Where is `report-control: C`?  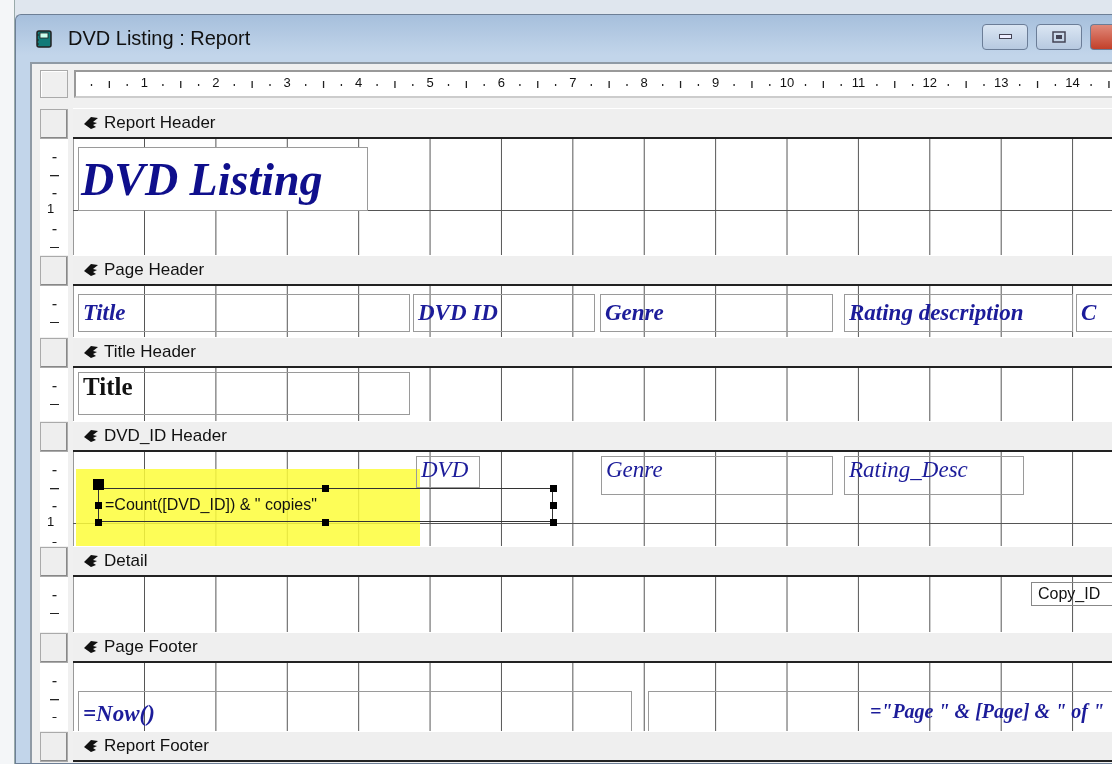 report-control: C is located at coordinates (1094, 313).